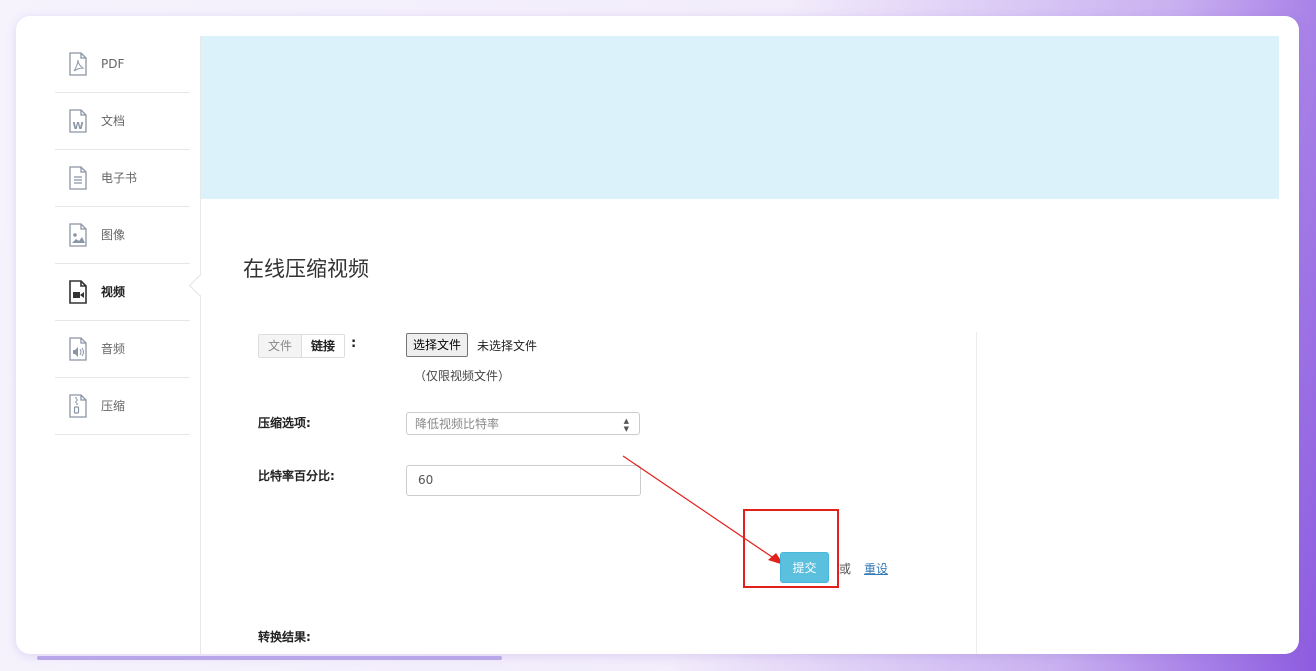 The height and width of the screenshot is (671, 1316). I want to click on form-divider, so click(976, 493).